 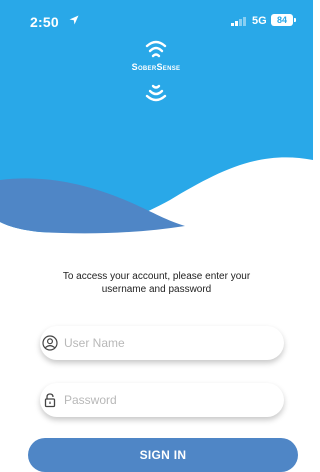 What do you see at coordinates (156, 67) in the screenshot?
I see `logo-text: SoberSense` at bounding box center [156, 67].